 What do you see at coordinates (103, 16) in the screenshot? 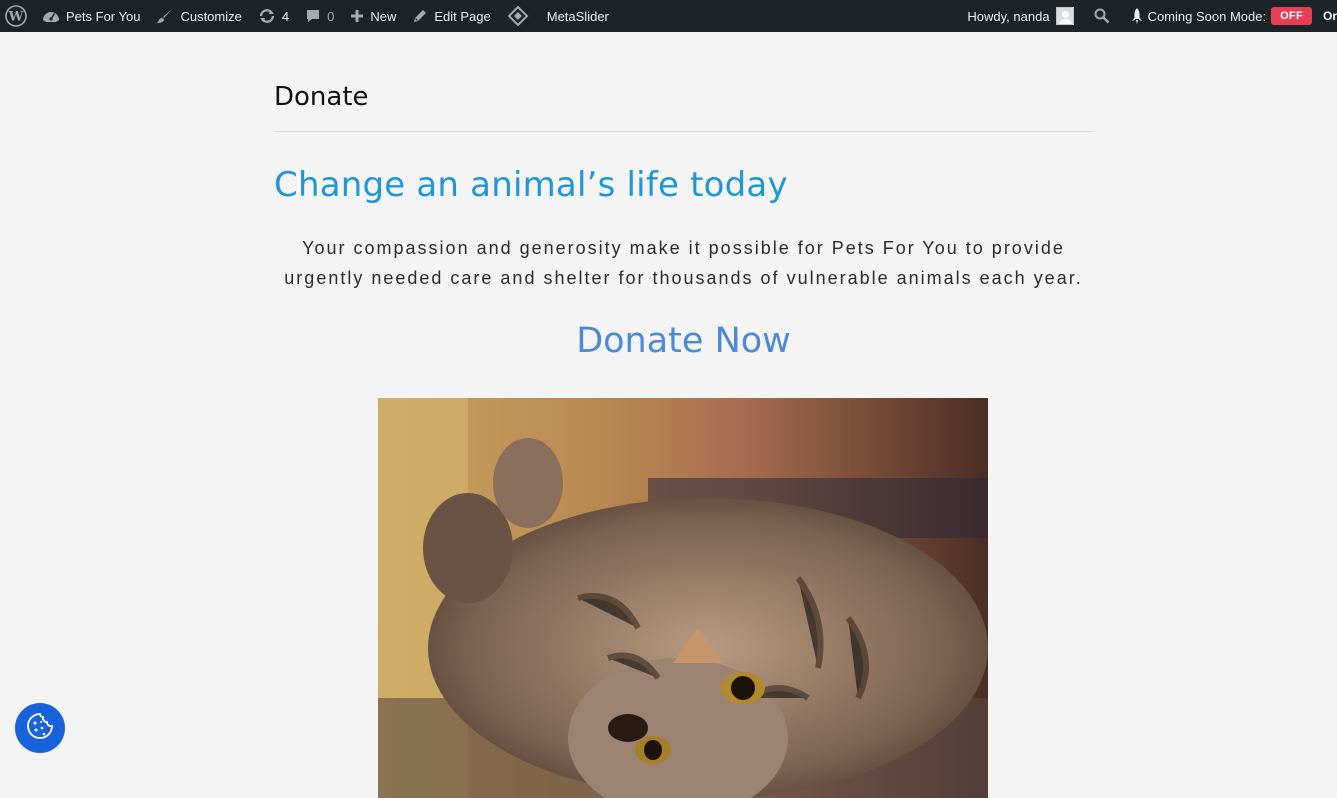
I see `site-name-label: Pets For You` at bounding box center [103, 16].